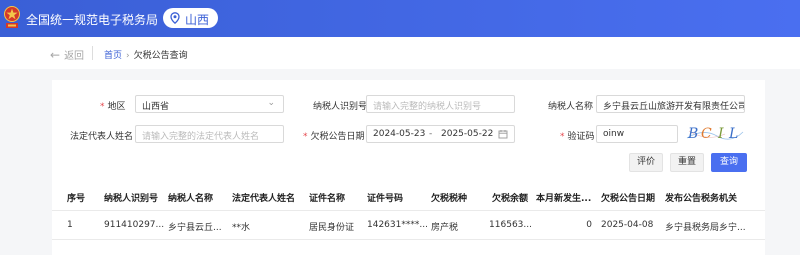 The image size is (800, 255). What do you see at coordinates (400, 53) in the screenshot?
I see `nav-bar: ← 返回 首页 › 欠税公告查询` at bounding box center [400, 53].